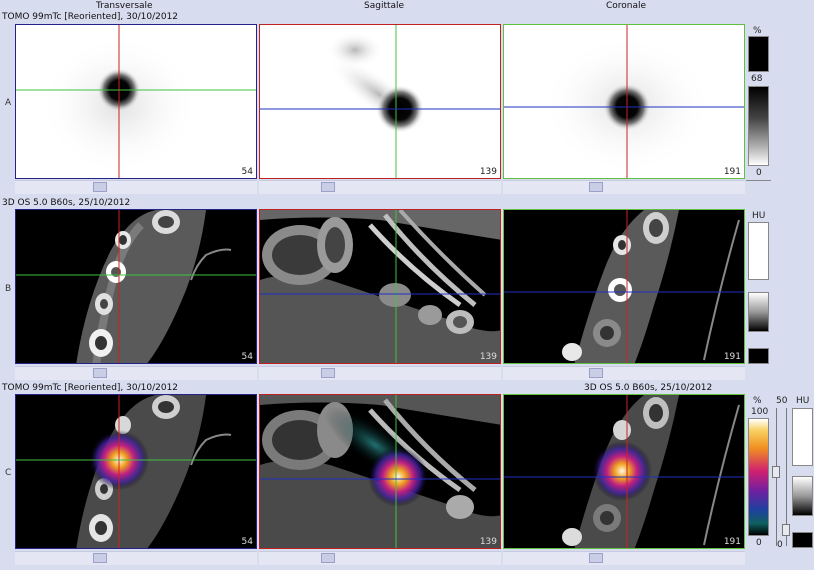 This screenshot has height=570, width=814. Describe the element at coordinates (488, 542) in the screenshot. I see `row-c-sag-slice-number: 139` at that location.